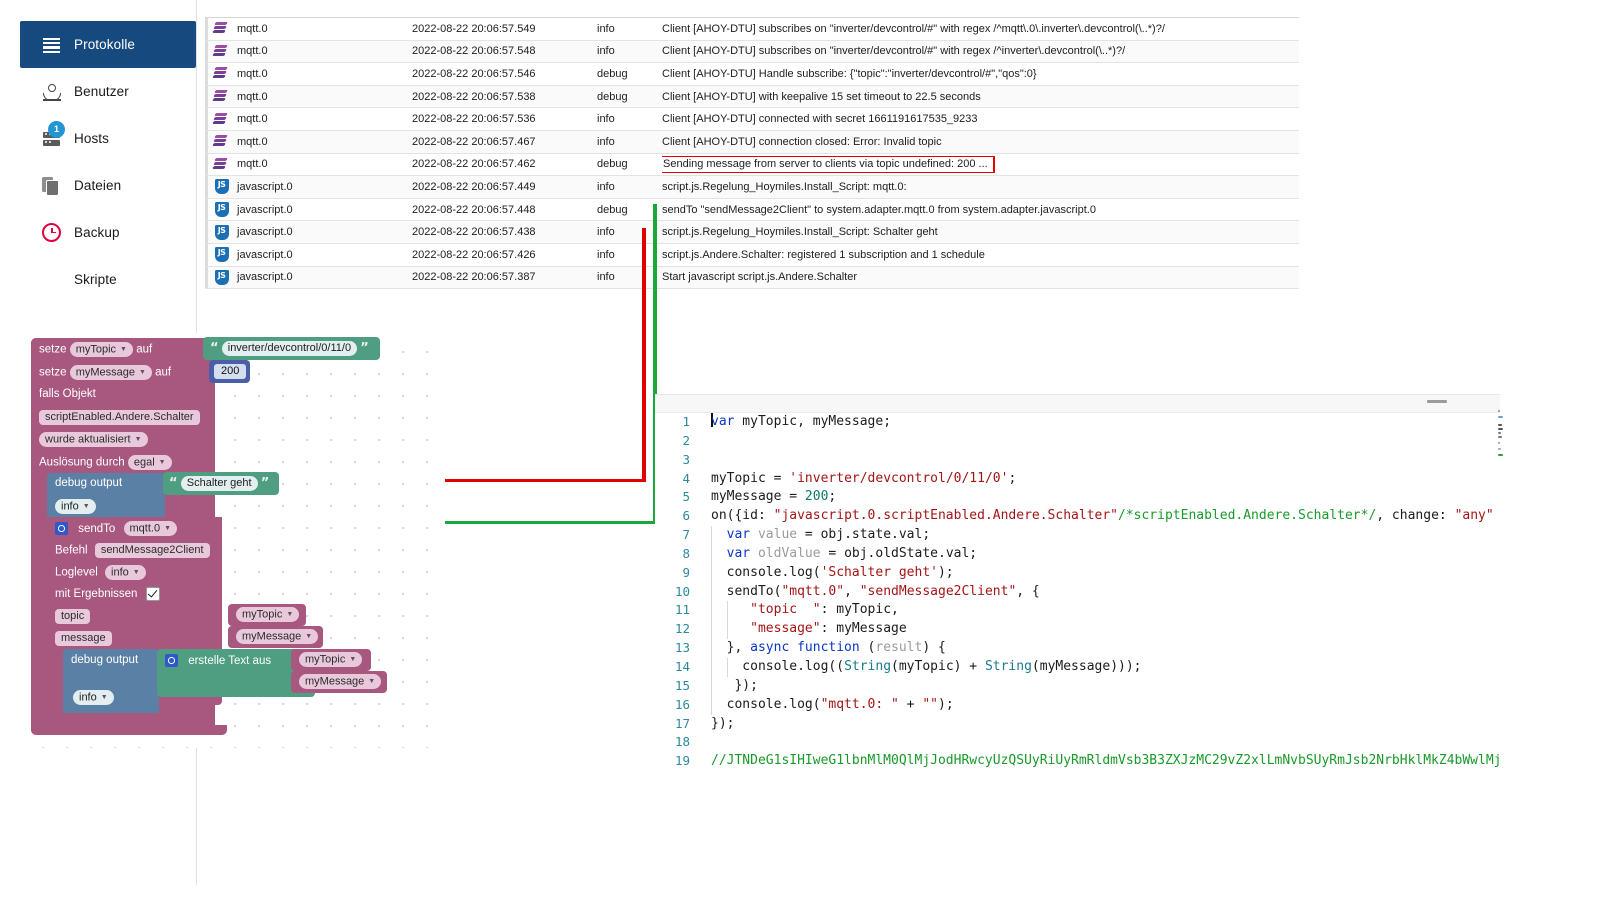 The height and width of the screenshot is (900, 1600). Describe the element at coordinates (53, 349) in the screenshot. I see `block-set-verb: setze` at that location.